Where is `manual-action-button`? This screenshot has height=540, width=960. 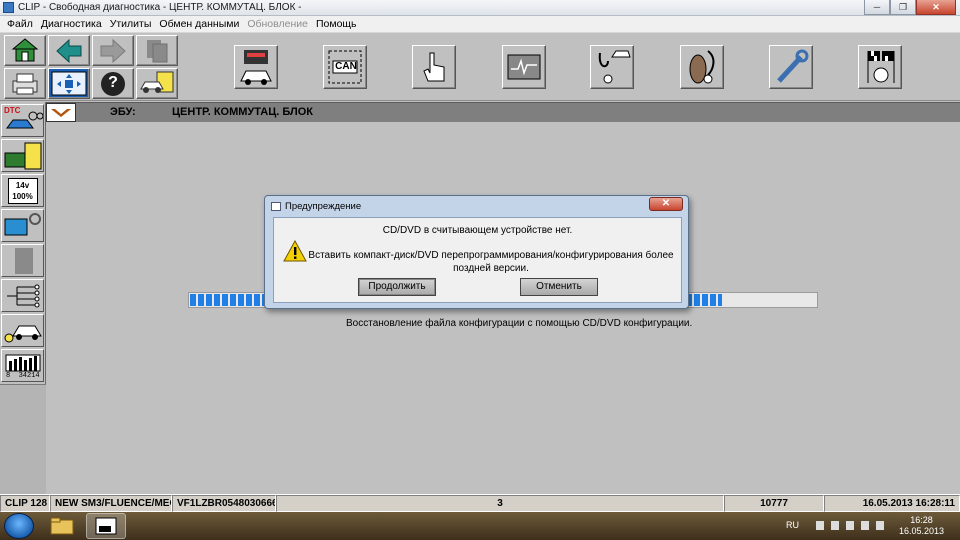
manual-action-button is located at coordinates (434, 67).